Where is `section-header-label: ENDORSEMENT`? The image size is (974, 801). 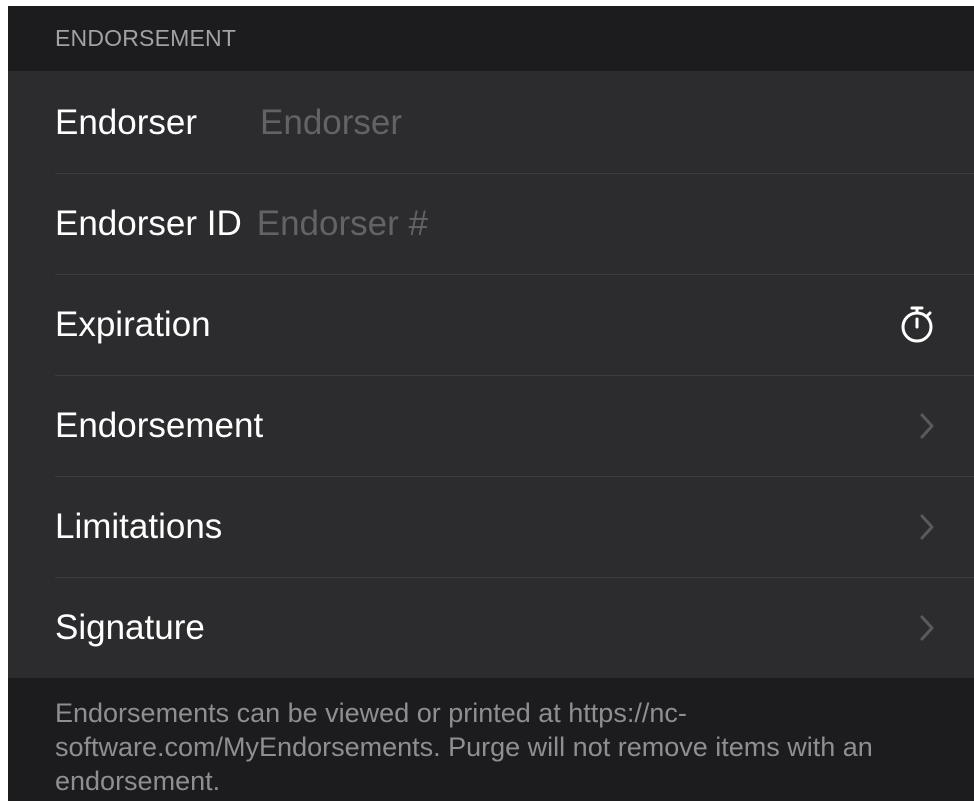
section-header-label: ENDORSEMENT is located at coordinates (146, 38).